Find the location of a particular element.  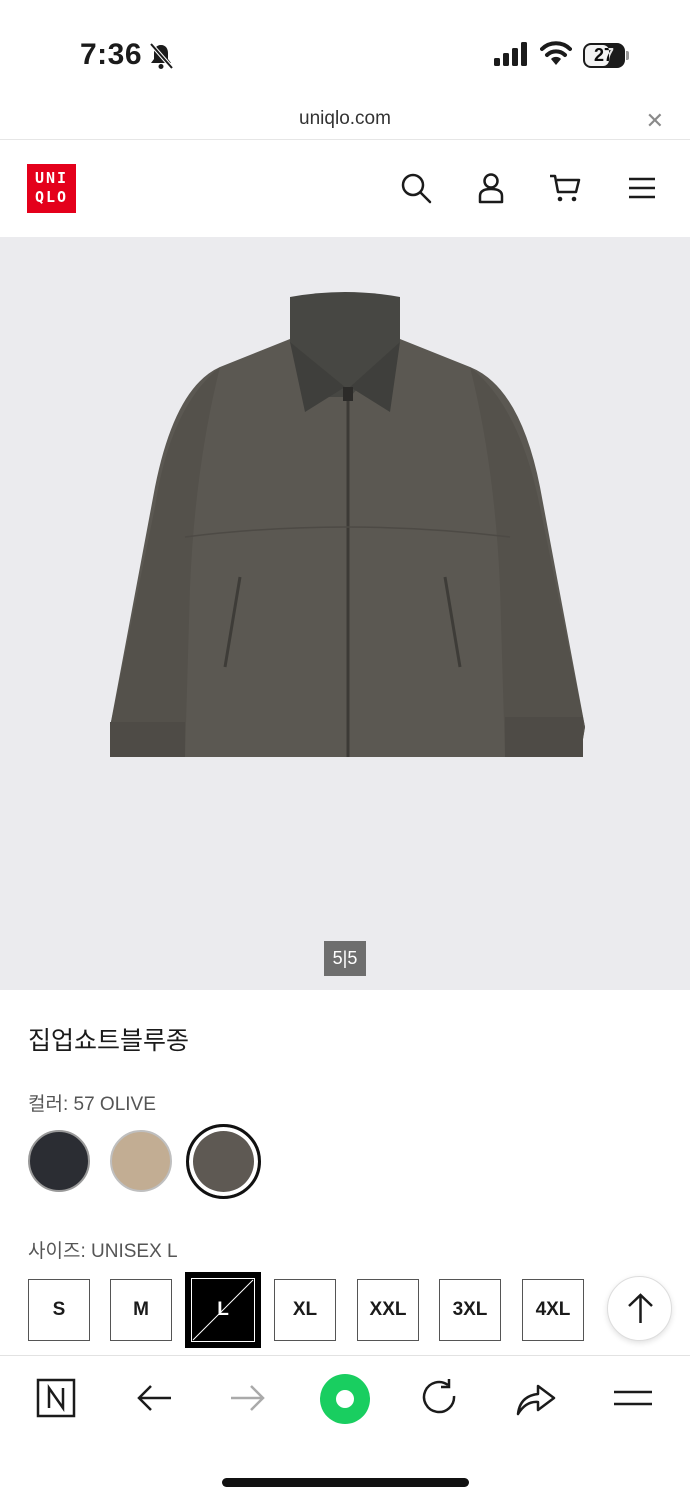

image-pager: 5|5 is located at coordinates (345, 958).